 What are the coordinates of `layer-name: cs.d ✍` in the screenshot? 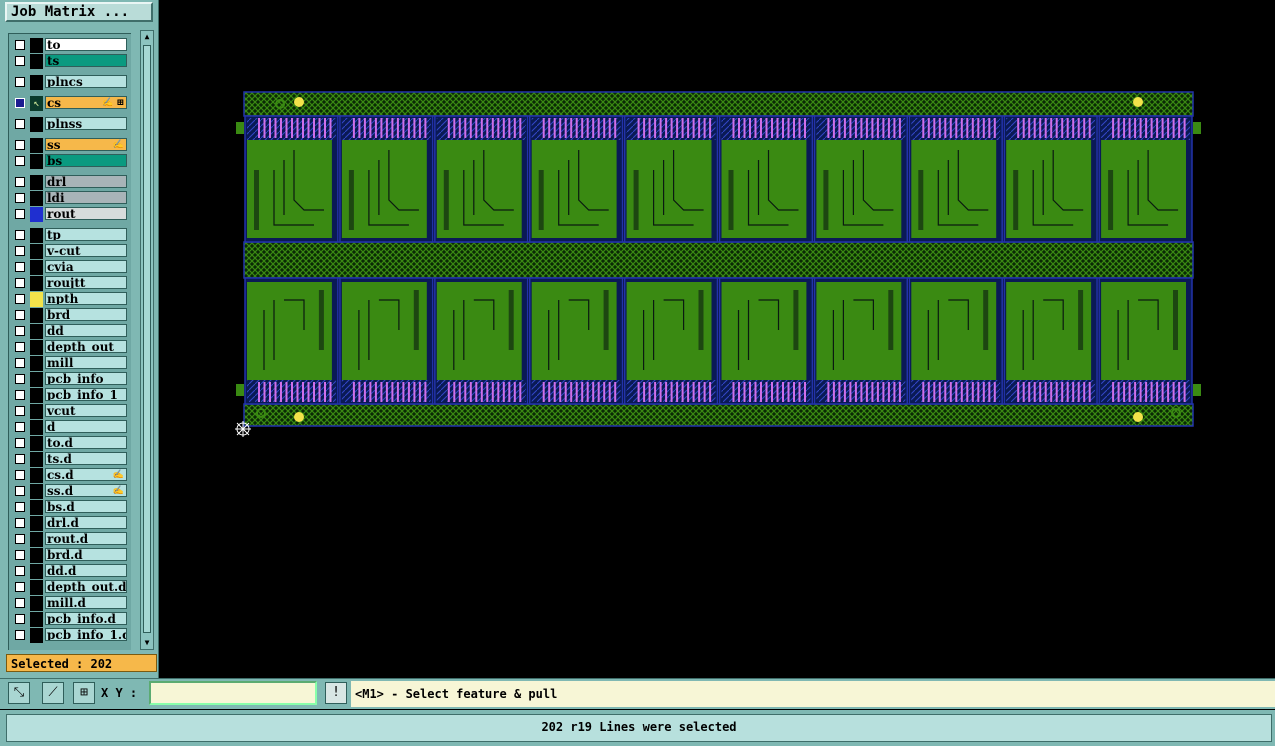 It's located at (86, 474).